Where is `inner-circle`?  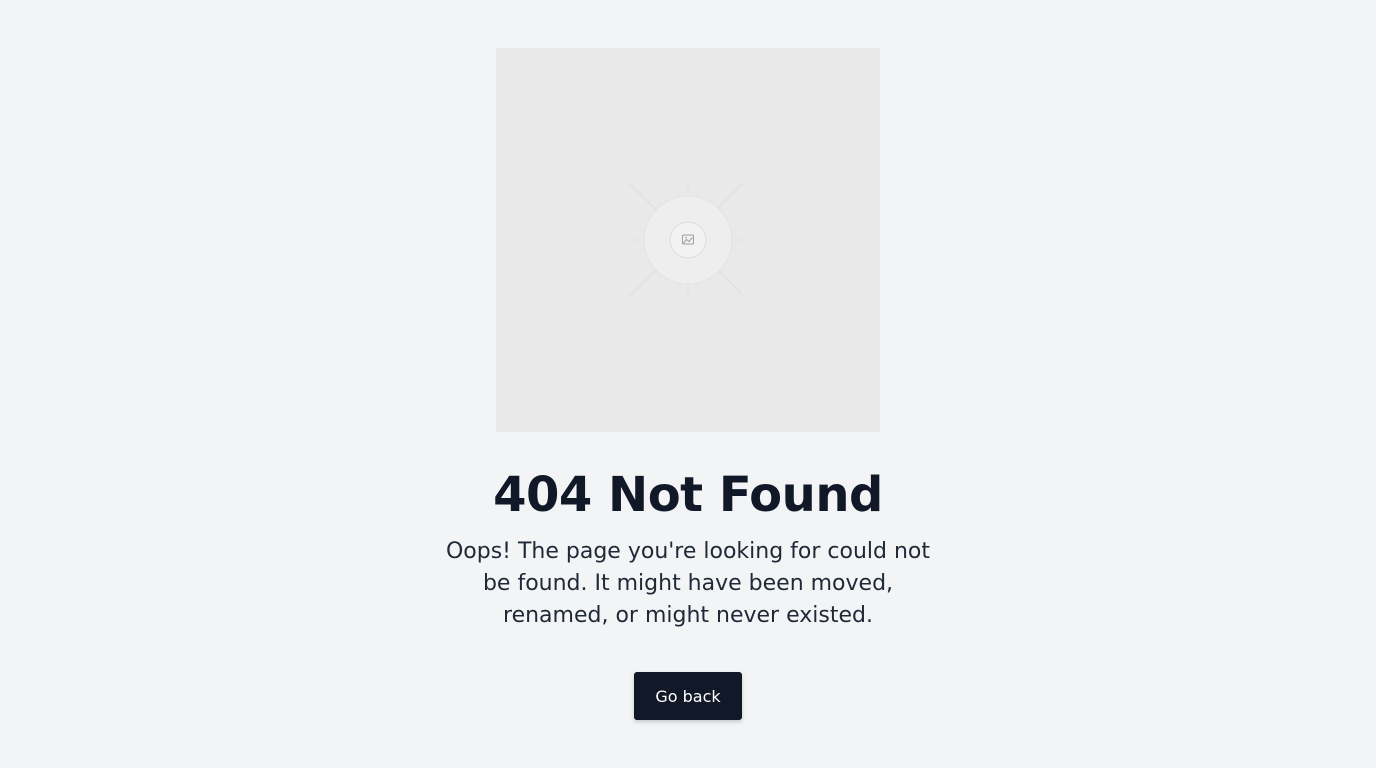 inner-circle is located at coordinates (688, 240).